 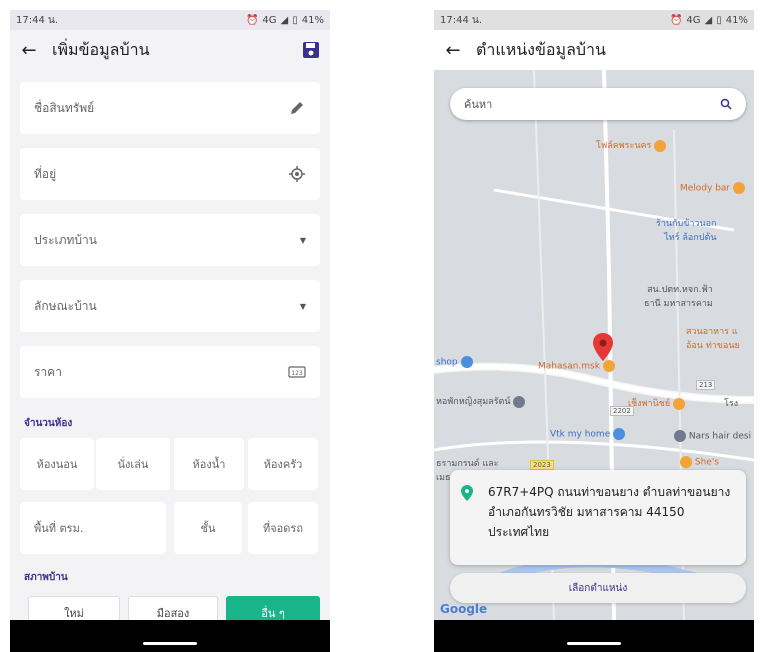 I want to click on google-logo: Google, so click(x=464, y=609).